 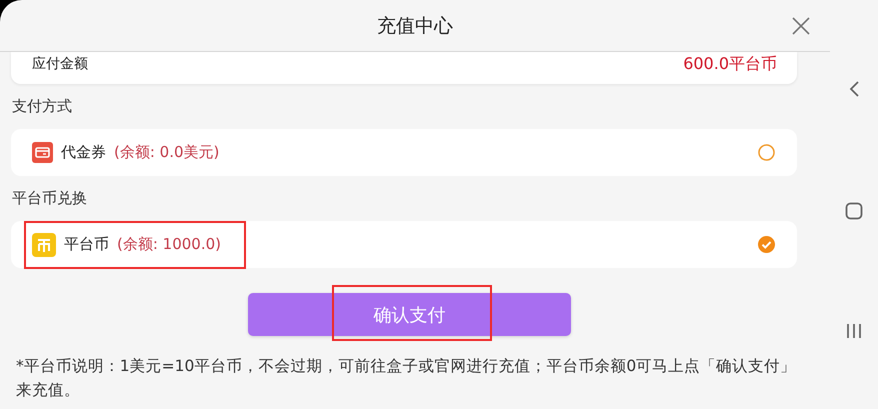 I want to click on section-title: 支付方式, so click(x=42, y=106).